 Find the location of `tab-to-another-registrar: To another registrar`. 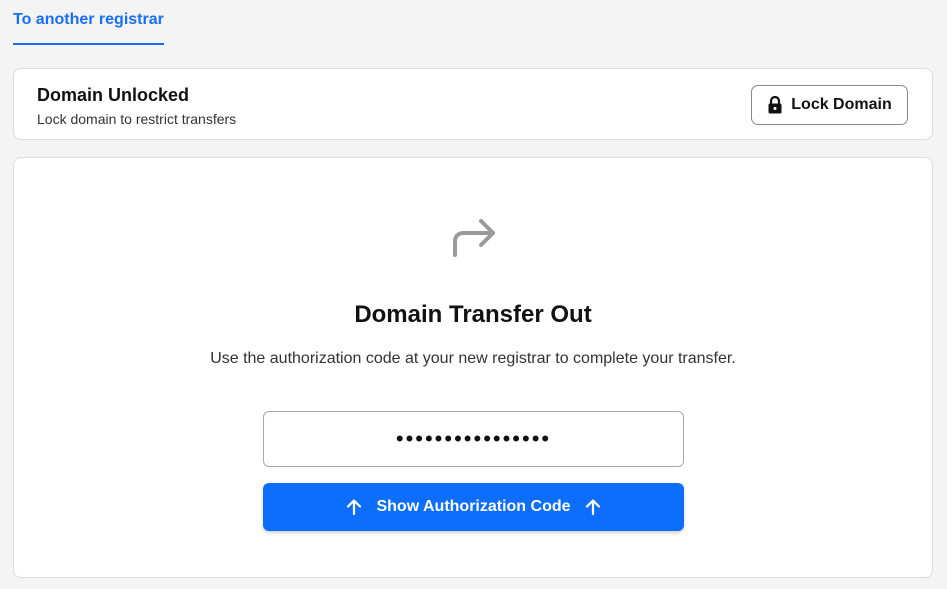

tab-to-another-registrar: To another registrar is located at coordinates (88, 22).